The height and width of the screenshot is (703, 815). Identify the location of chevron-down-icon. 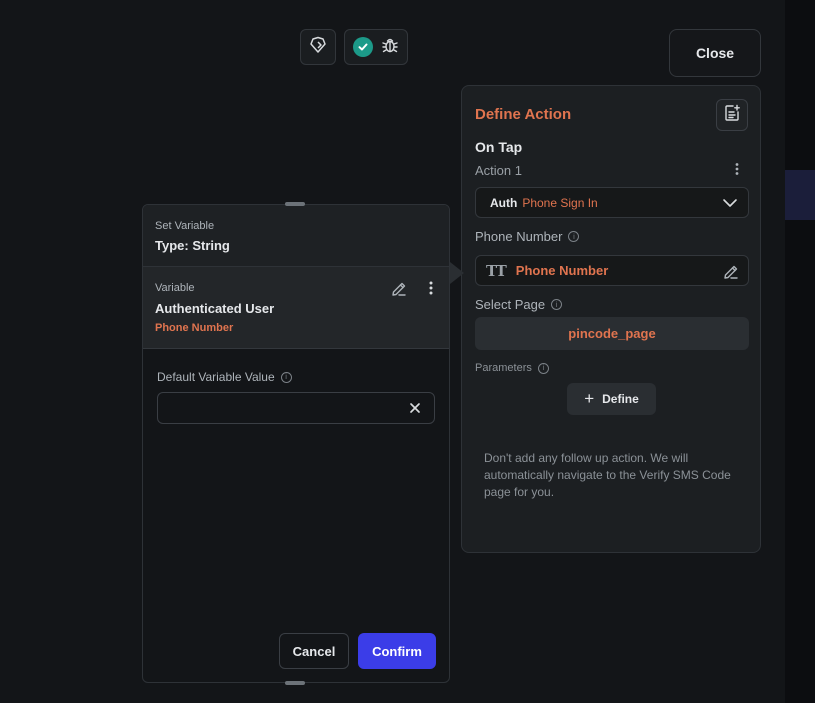
(730, 204).